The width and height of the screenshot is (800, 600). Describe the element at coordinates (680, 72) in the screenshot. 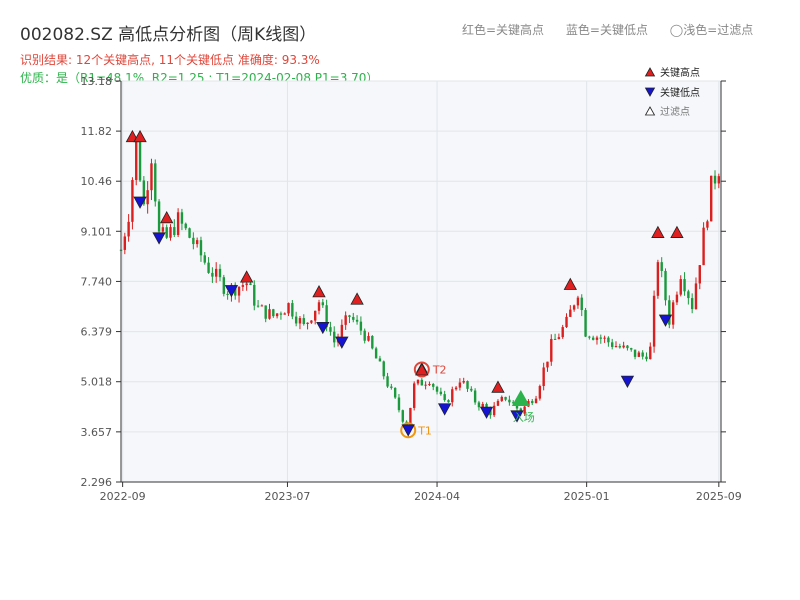

I see `legend-label: 关键高点` at that location.